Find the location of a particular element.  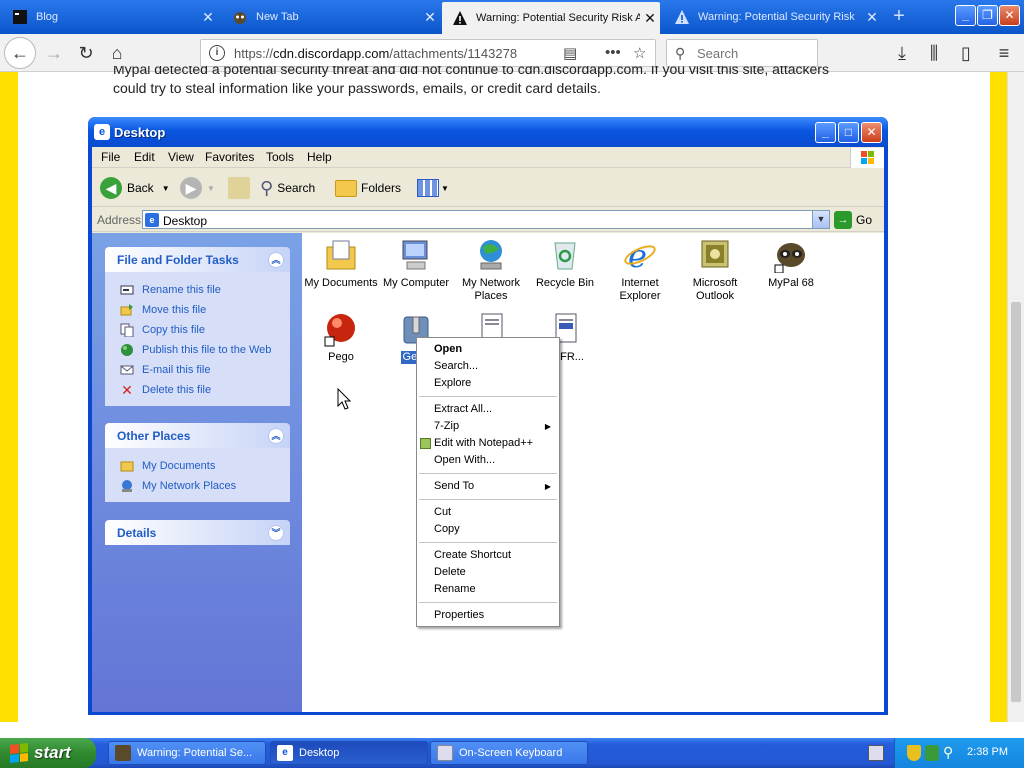

go-arrow-icon: → is located at coordinates (843, 220).